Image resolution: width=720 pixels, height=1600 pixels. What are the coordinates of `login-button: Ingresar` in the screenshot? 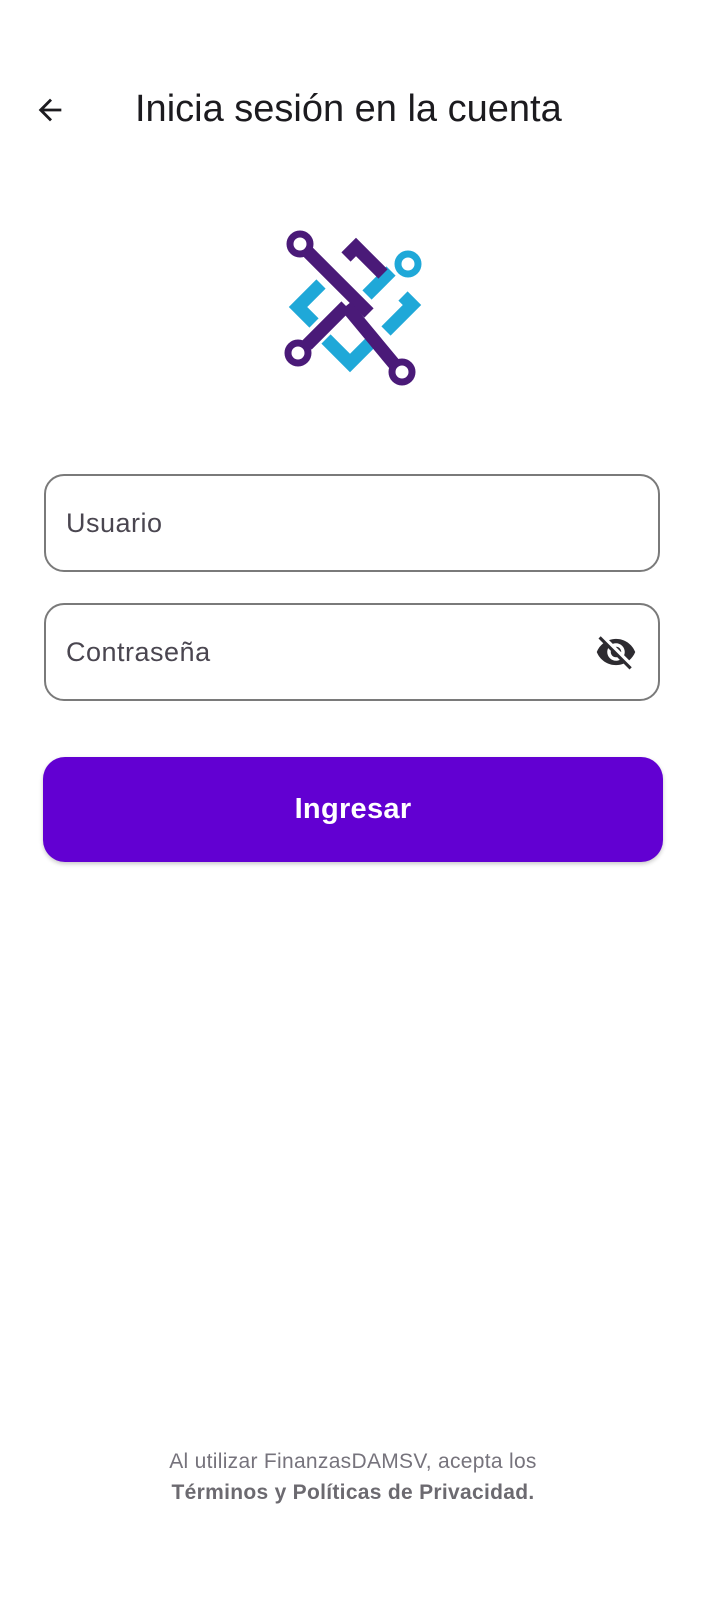 It's located at (353, 809).